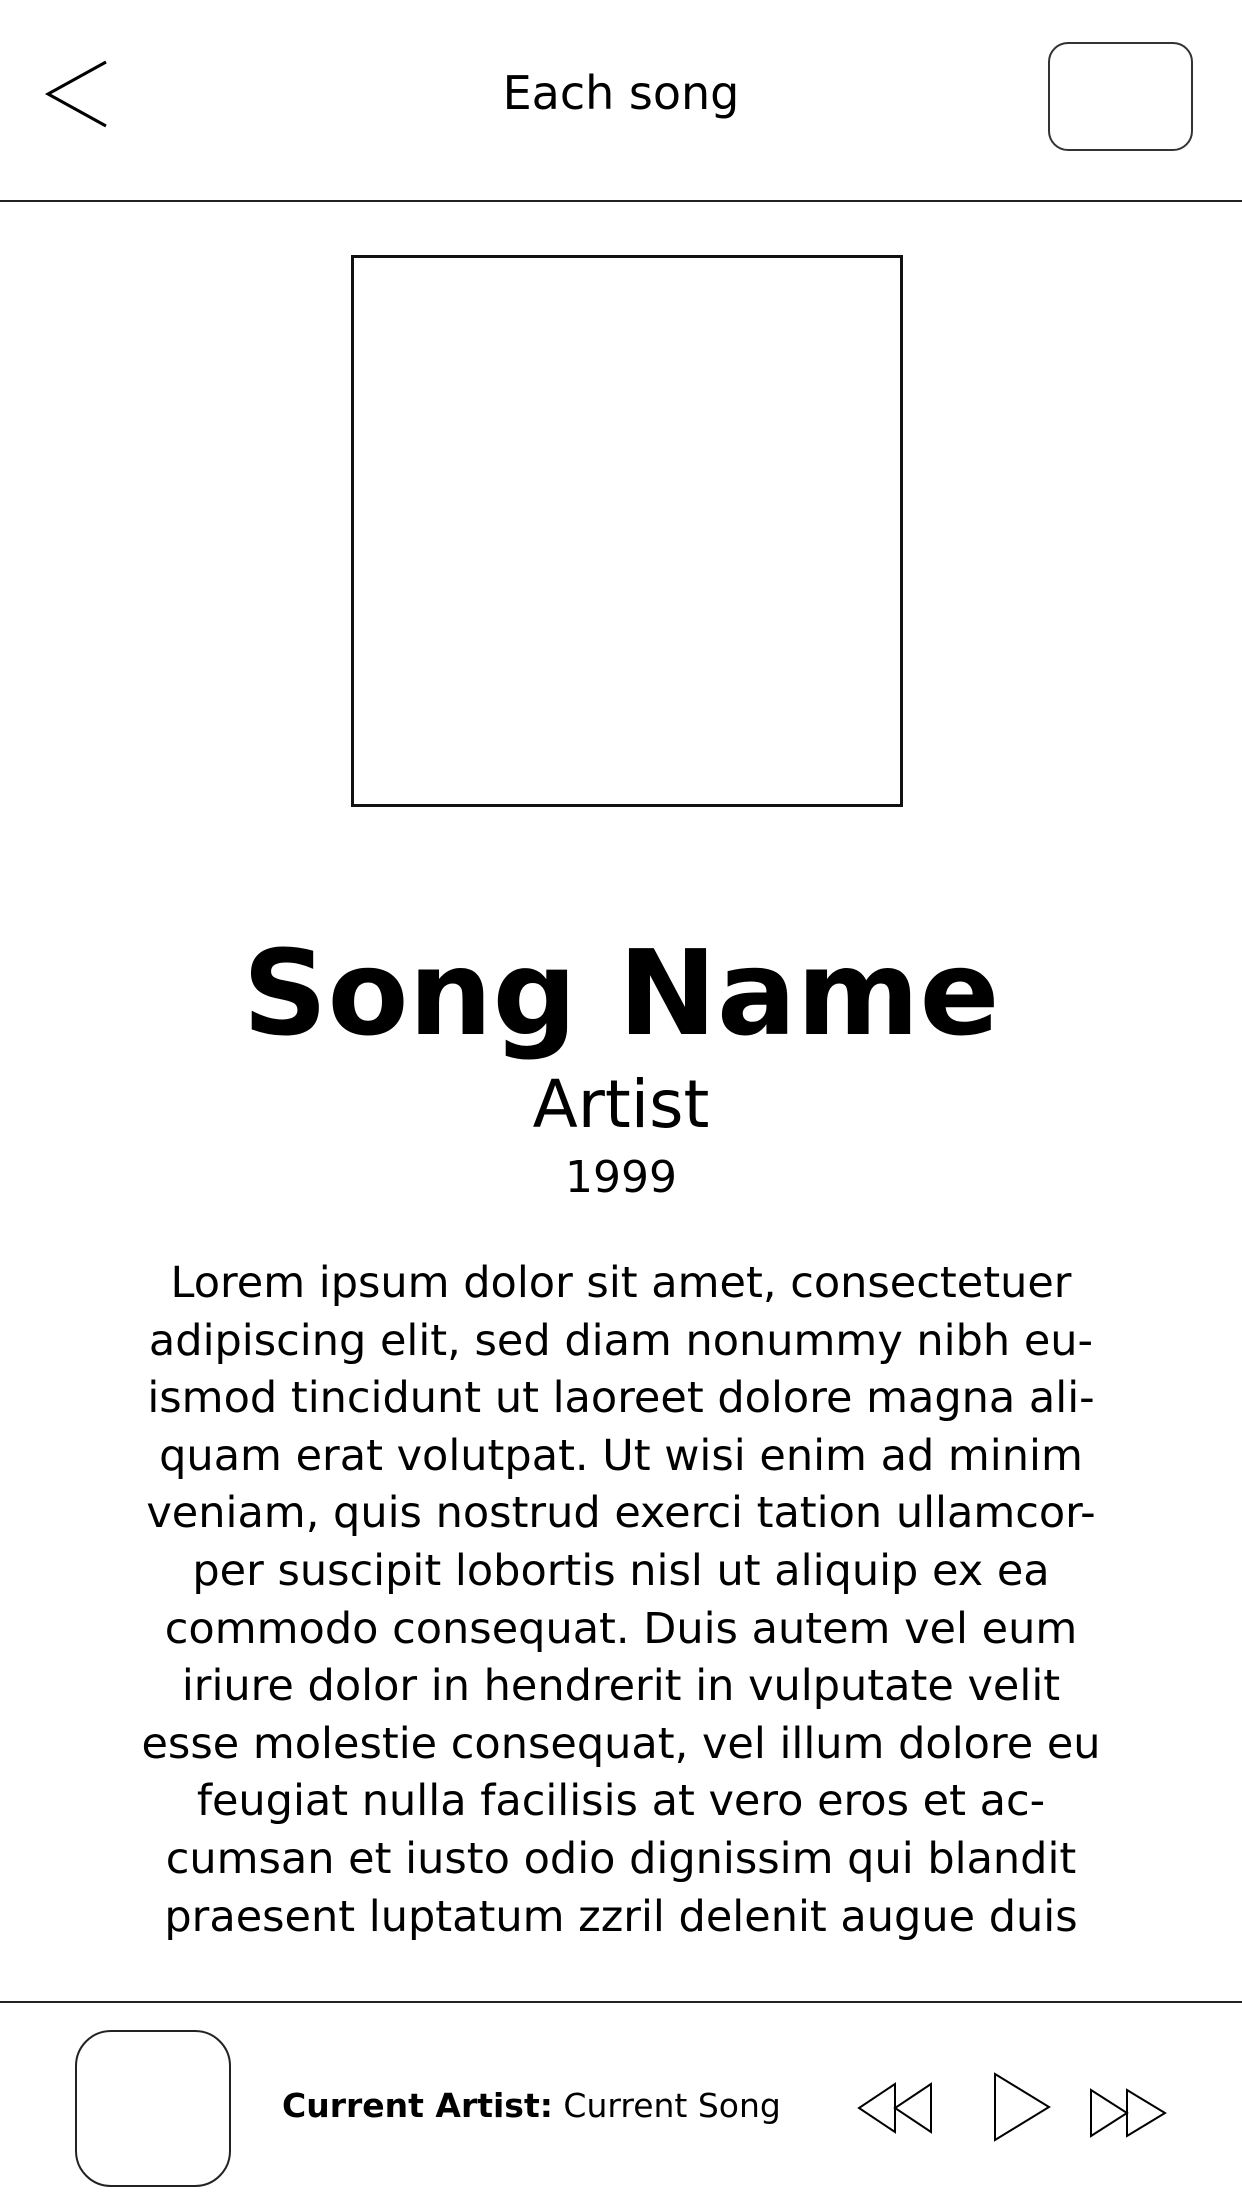 The image size is (1242, 2208). I want to click on now-playing-info: Current Artist: Current Song, so click(531, 2106).